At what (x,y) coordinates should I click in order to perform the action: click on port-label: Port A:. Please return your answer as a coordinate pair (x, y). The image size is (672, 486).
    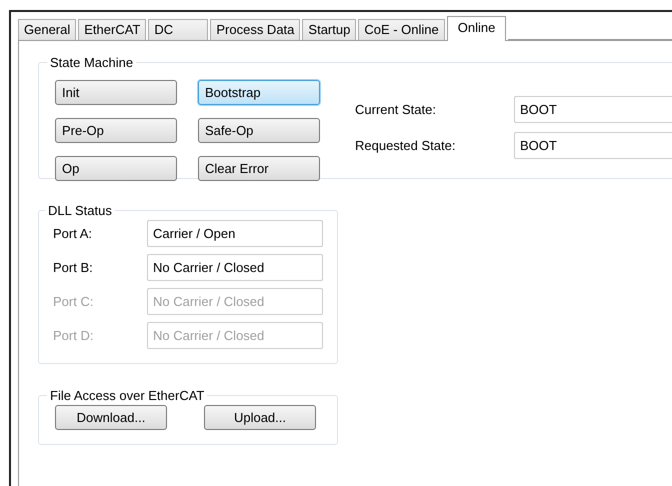
    Looking at the image, I should click on (73, 233).